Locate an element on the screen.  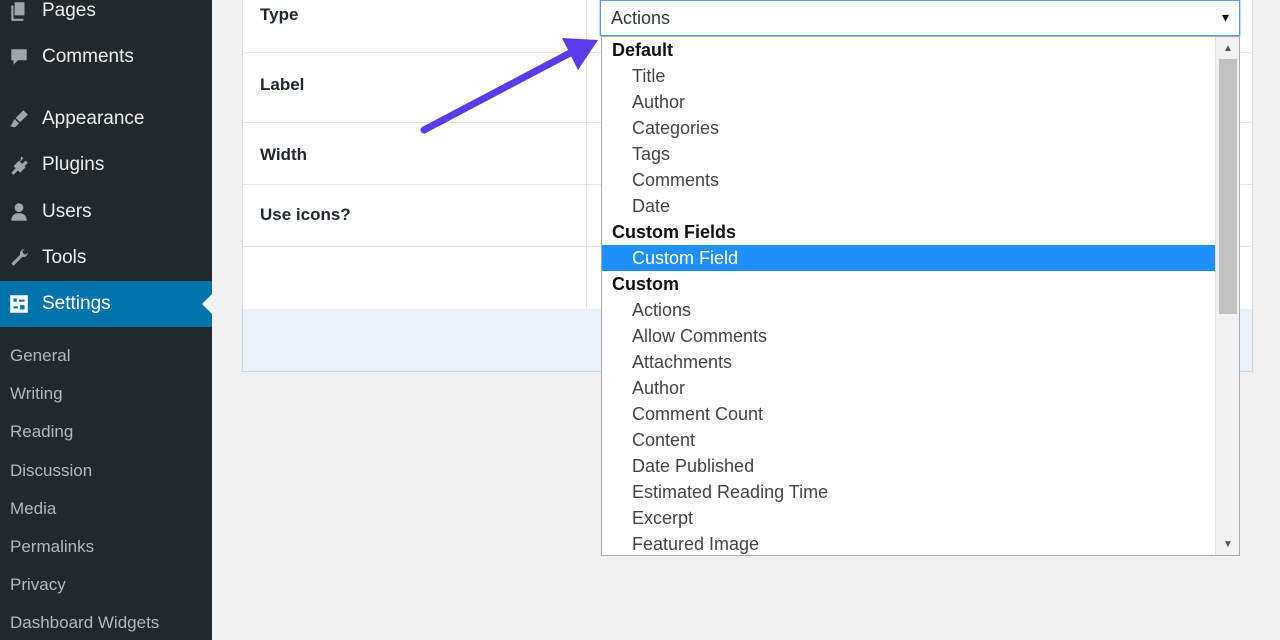
form-label-label: Label is located at coordinates (282, 84).